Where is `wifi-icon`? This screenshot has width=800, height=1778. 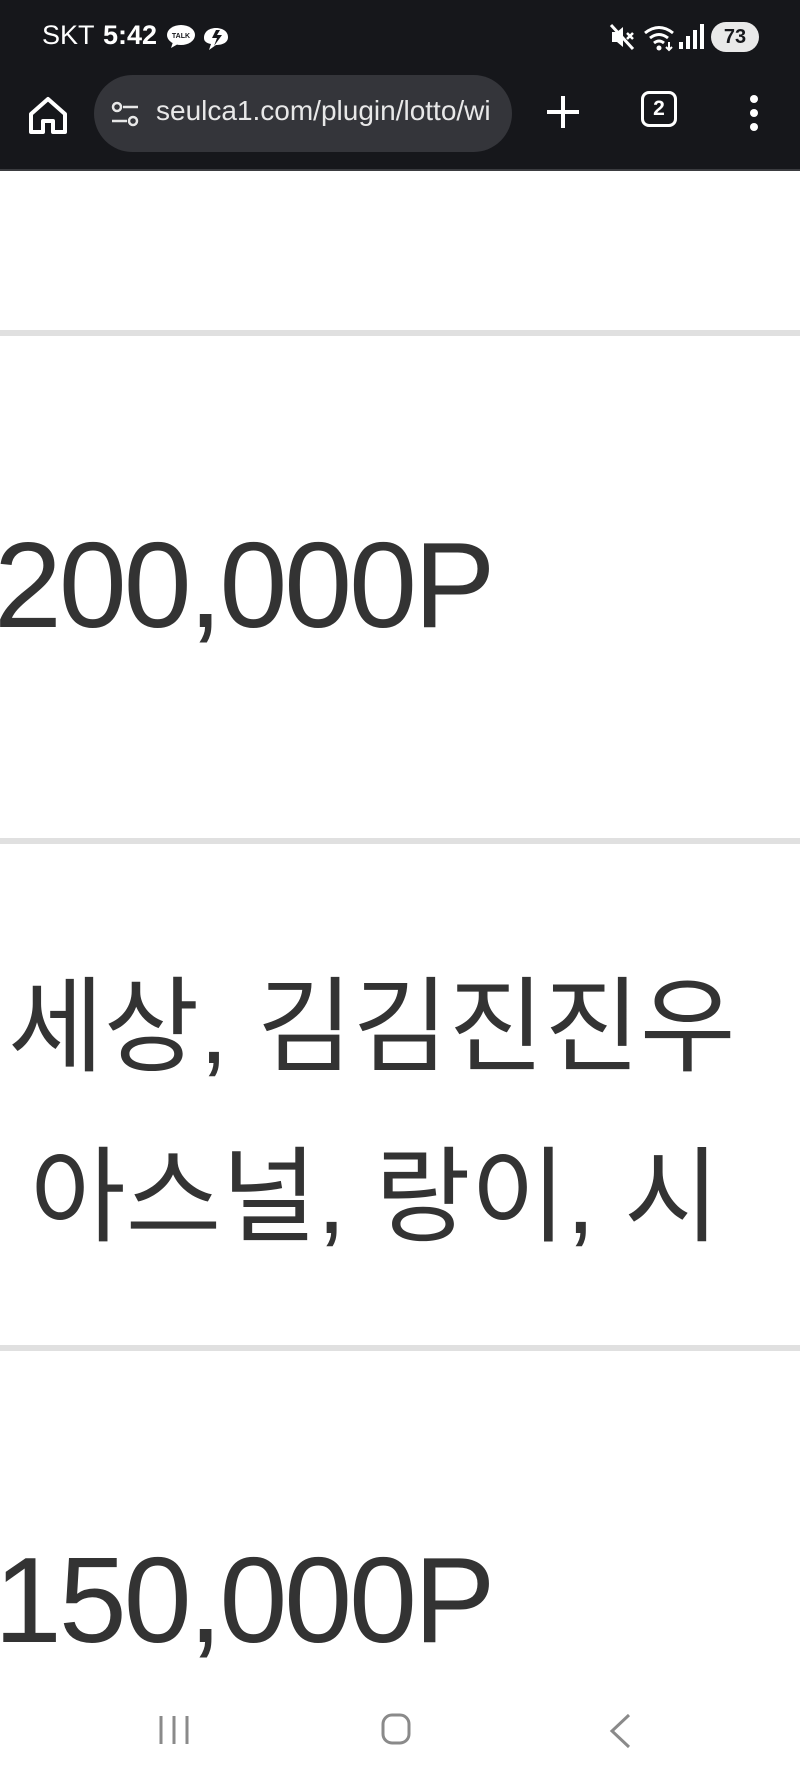 wifi-icon is located at coordinates (659, 39).